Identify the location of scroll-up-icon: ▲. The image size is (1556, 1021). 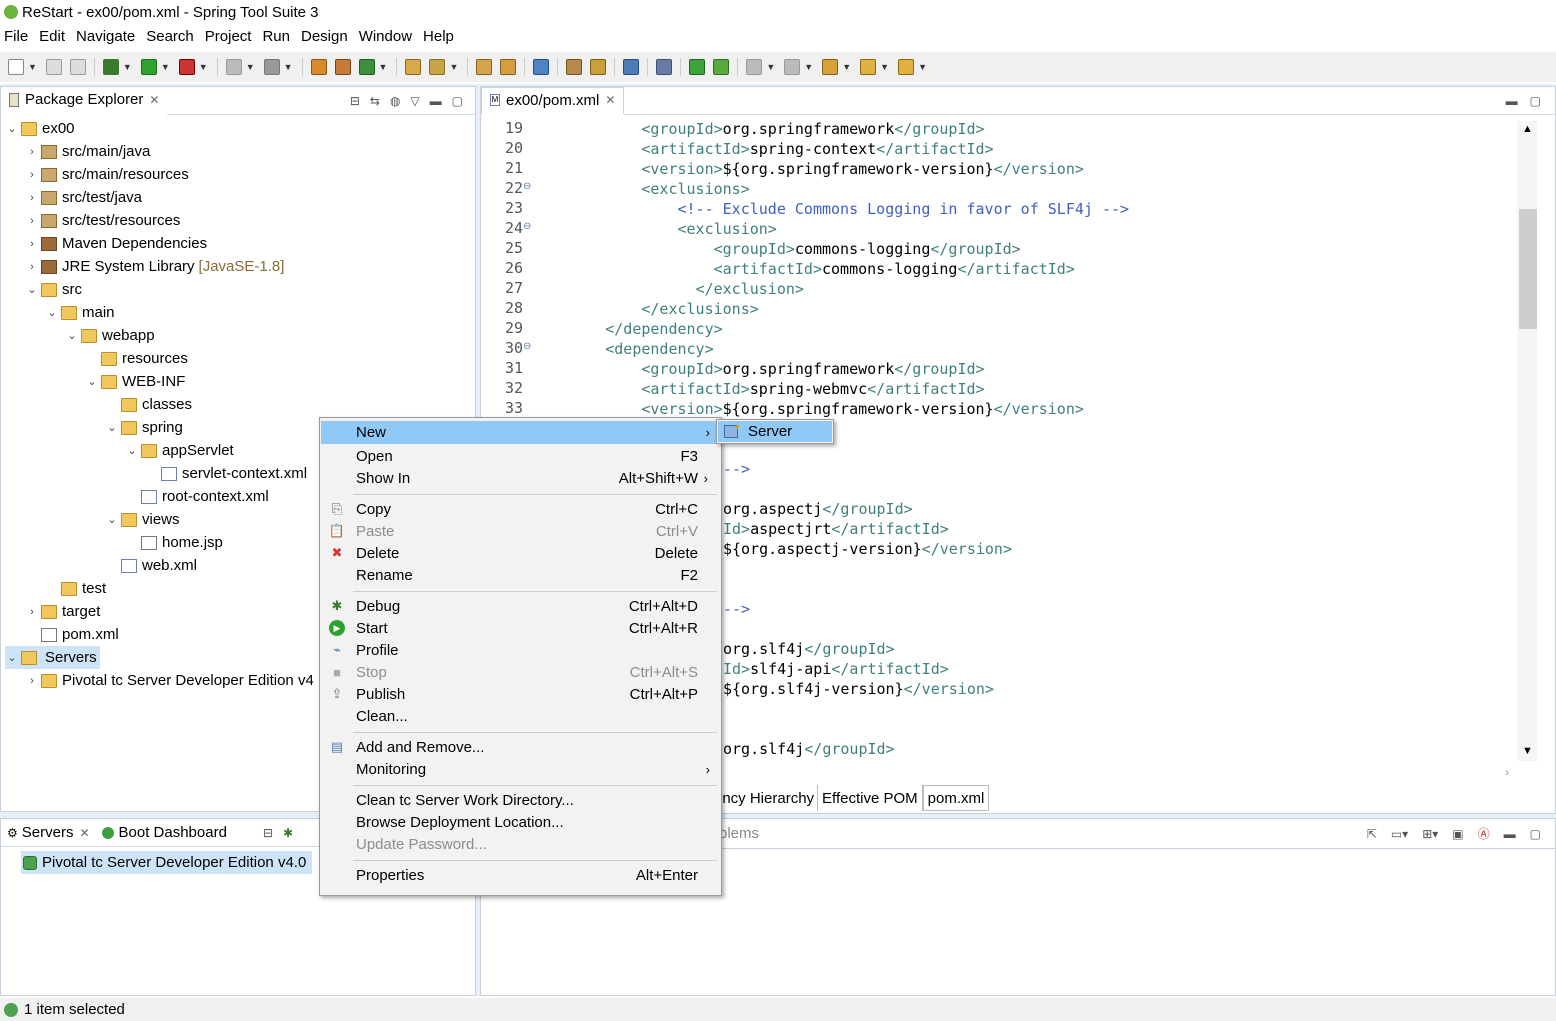
(1527, 129).